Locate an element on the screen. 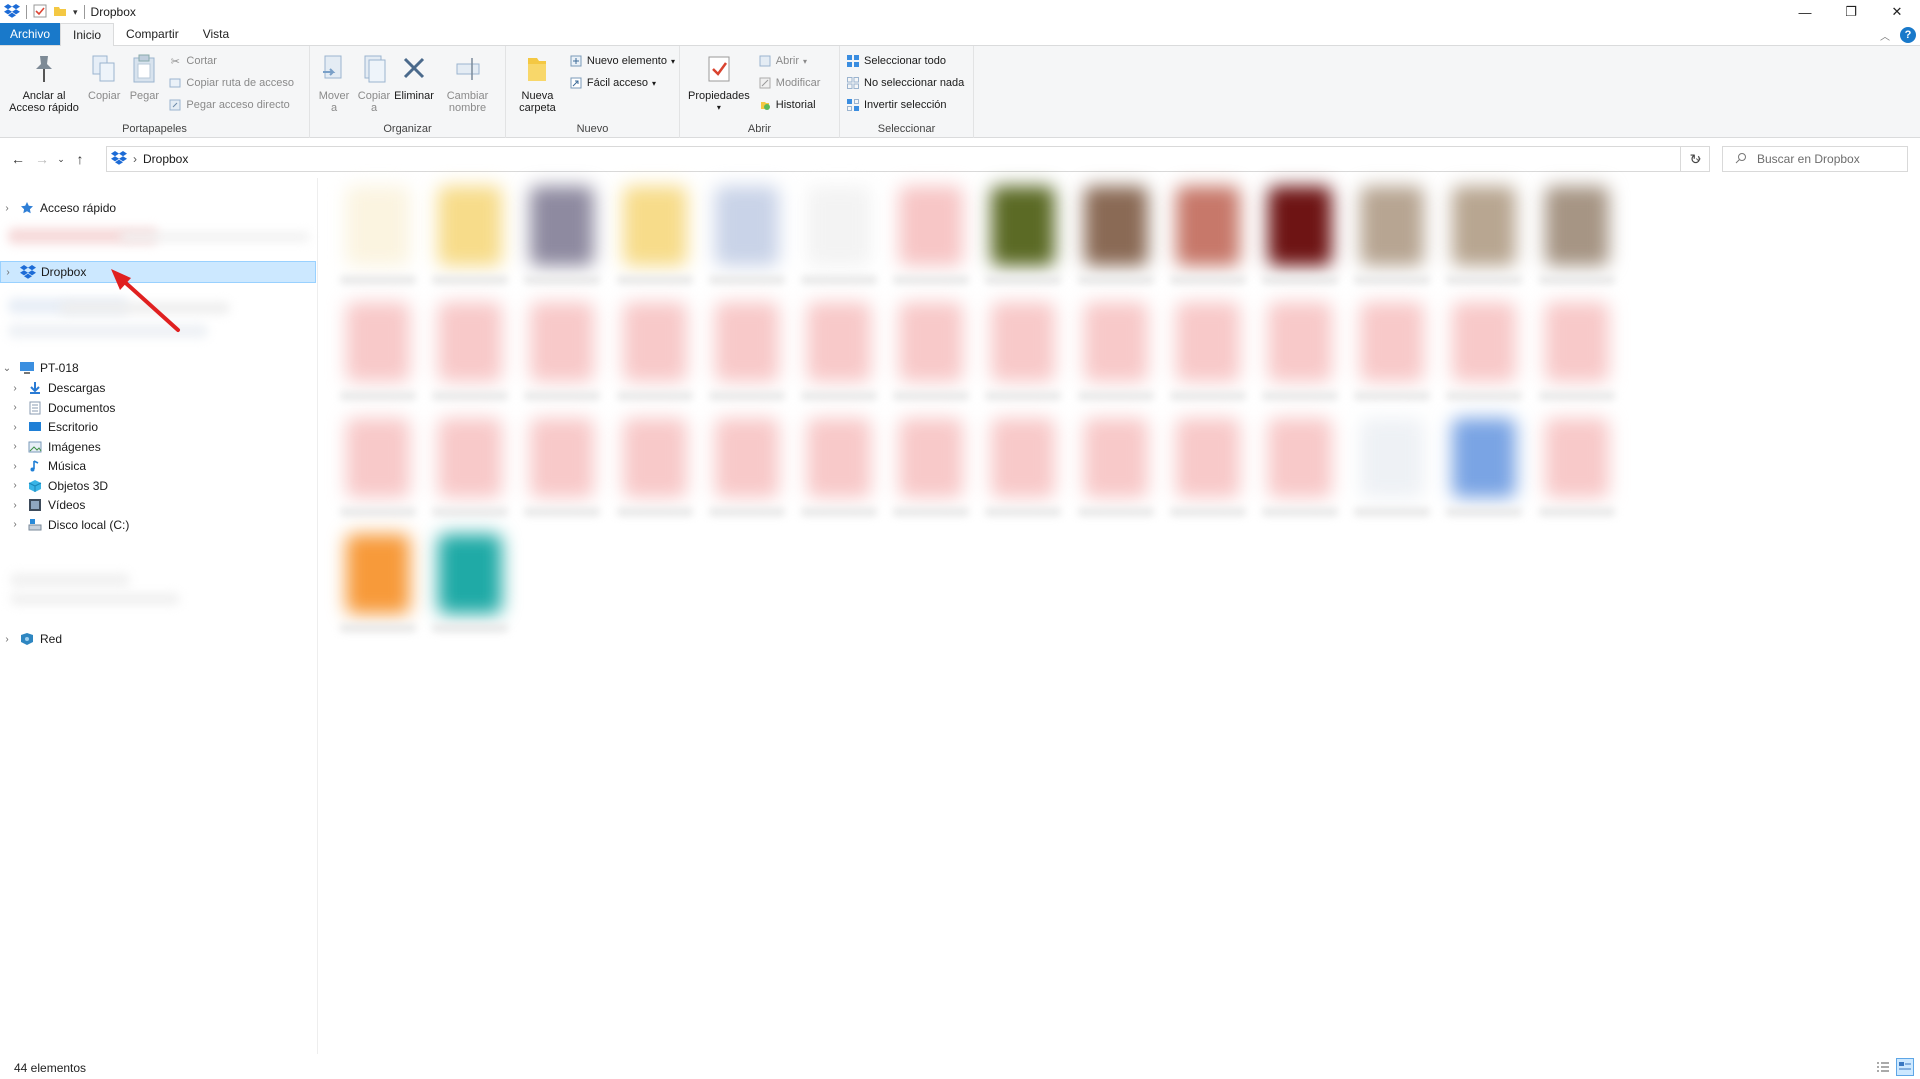 The width and height of the screenshot is (1920, 1079). forward-button: → is located at coordinates (42, 159).